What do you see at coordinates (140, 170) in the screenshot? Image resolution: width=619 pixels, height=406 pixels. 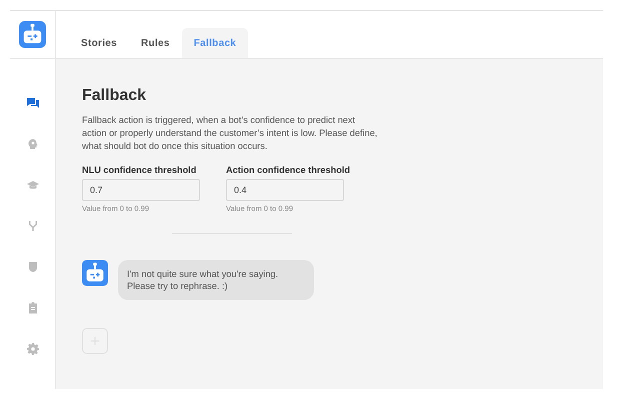 I see `field-label: NLU confidence threshold` at bounding box center [140, 170].